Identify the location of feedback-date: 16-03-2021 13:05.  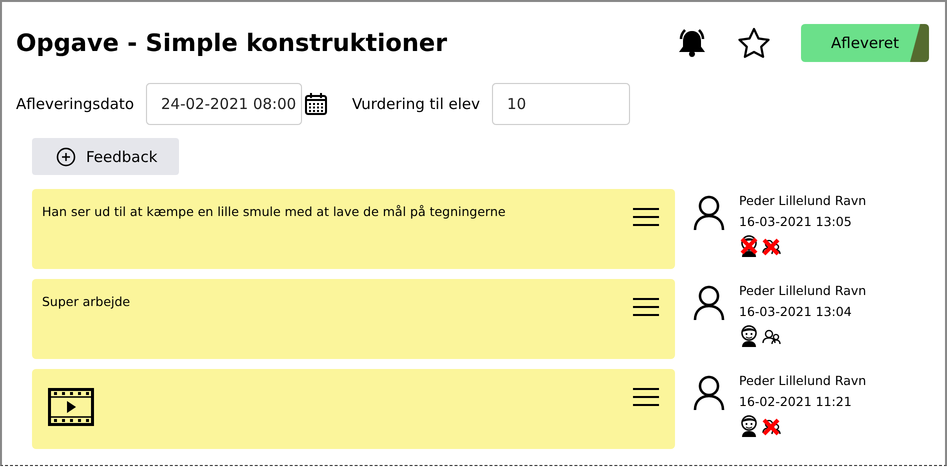
(796, 221).